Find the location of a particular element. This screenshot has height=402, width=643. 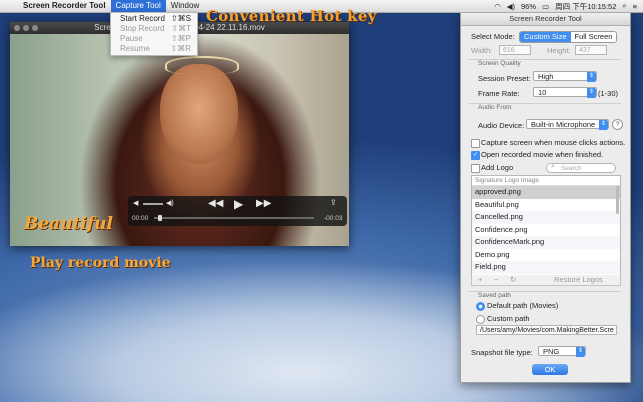

custom-path-field: /Users/amy/Movies/com.MakingBetter.Scre is located at coordinates (546, 330).